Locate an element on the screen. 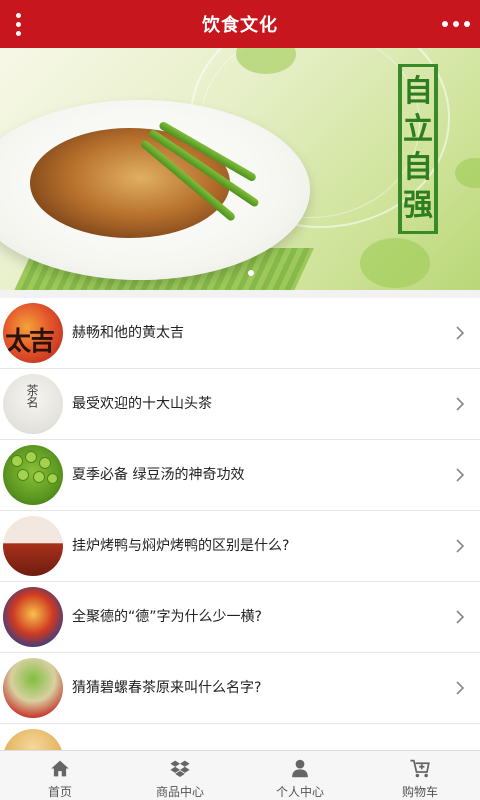 This screenshot has height=800, width=480. vertical-dots-icon is located at coordinates (18, 24).